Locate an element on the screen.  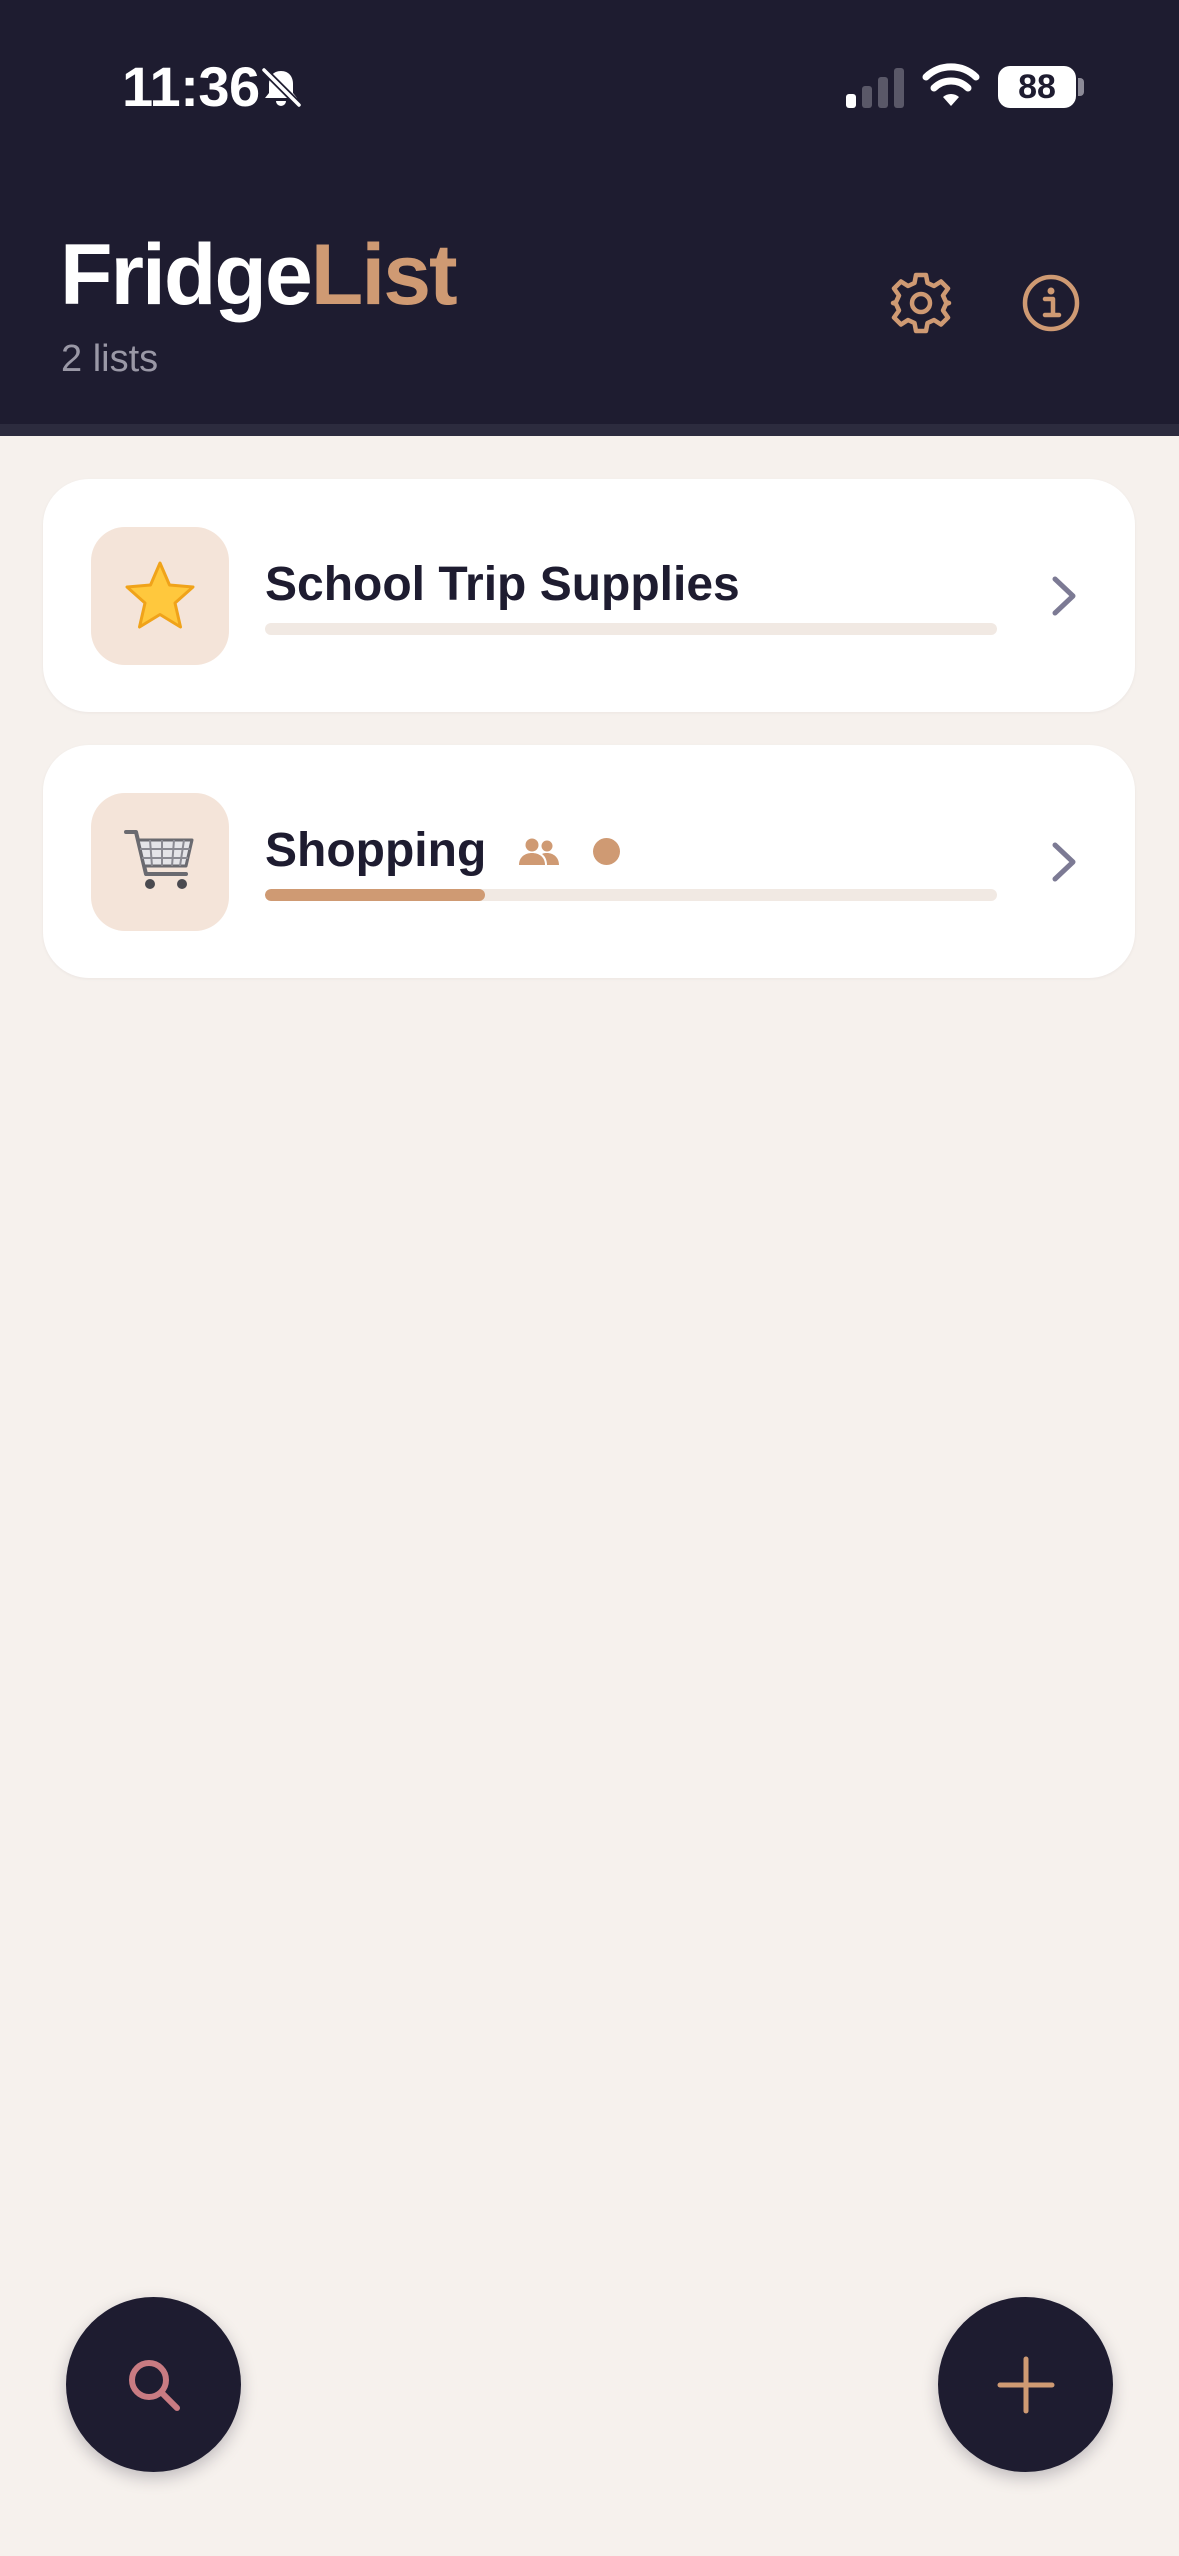
activity-dot is located at coordinates (606, 851).